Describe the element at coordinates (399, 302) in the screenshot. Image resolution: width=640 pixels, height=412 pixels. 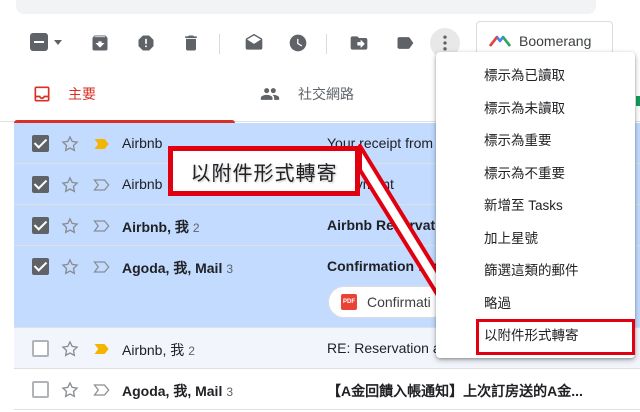
I see `attachment-name: Confirmati` at that location.